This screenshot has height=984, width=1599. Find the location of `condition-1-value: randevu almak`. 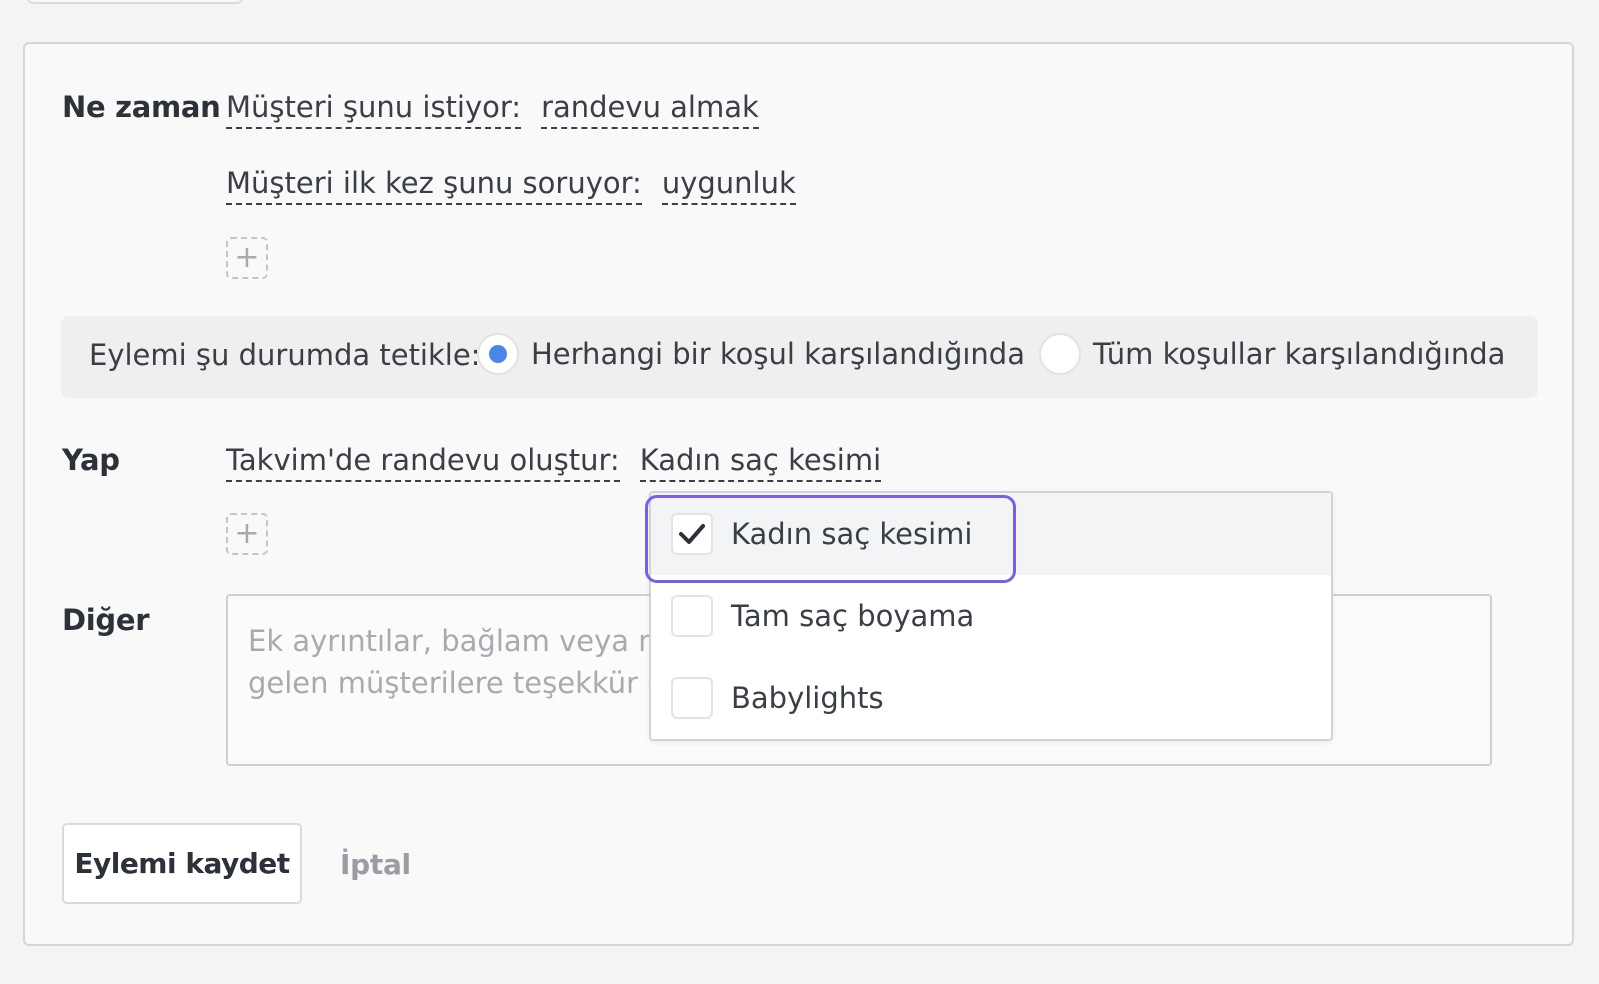

condition-1-value: randevu almak is located at coordinates (650, 109).